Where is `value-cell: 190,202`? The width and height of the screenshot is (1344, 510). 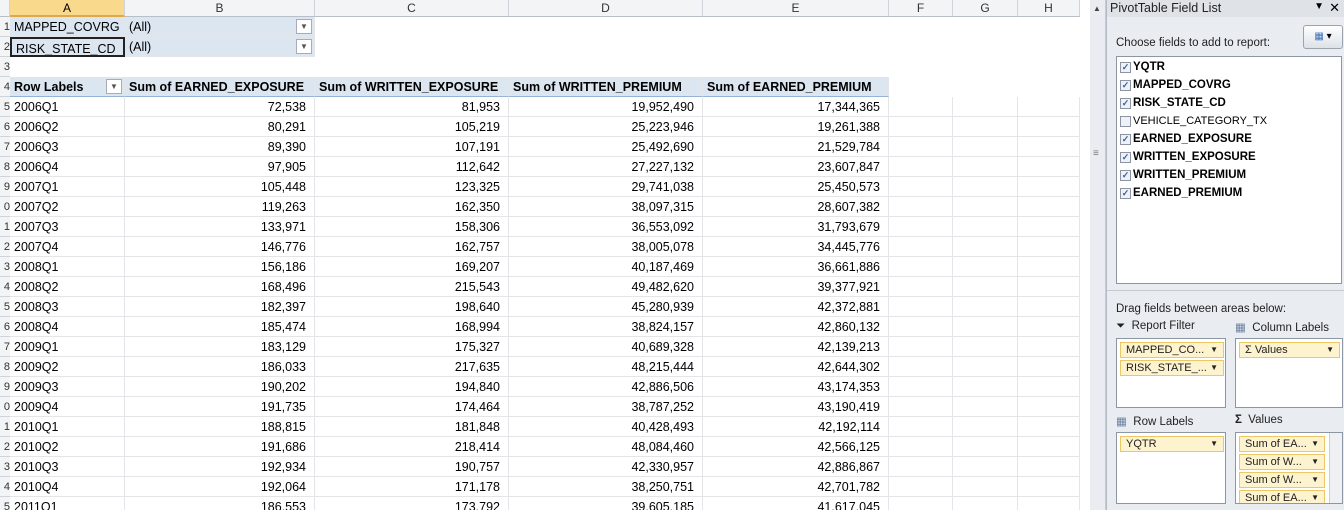 value-cell: 190,202 is located at coordinates (220, 387).